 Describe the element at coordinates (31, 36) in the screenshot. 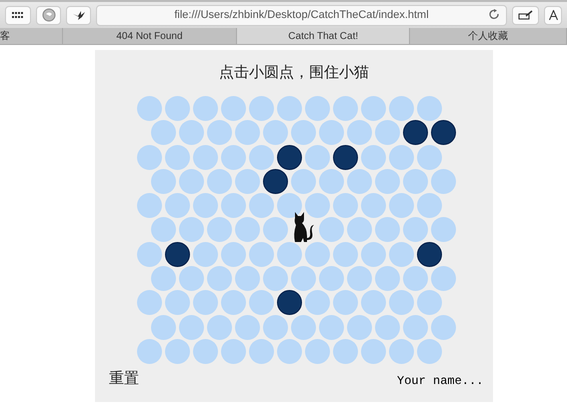

I see `browser-tab: 客` at that location.